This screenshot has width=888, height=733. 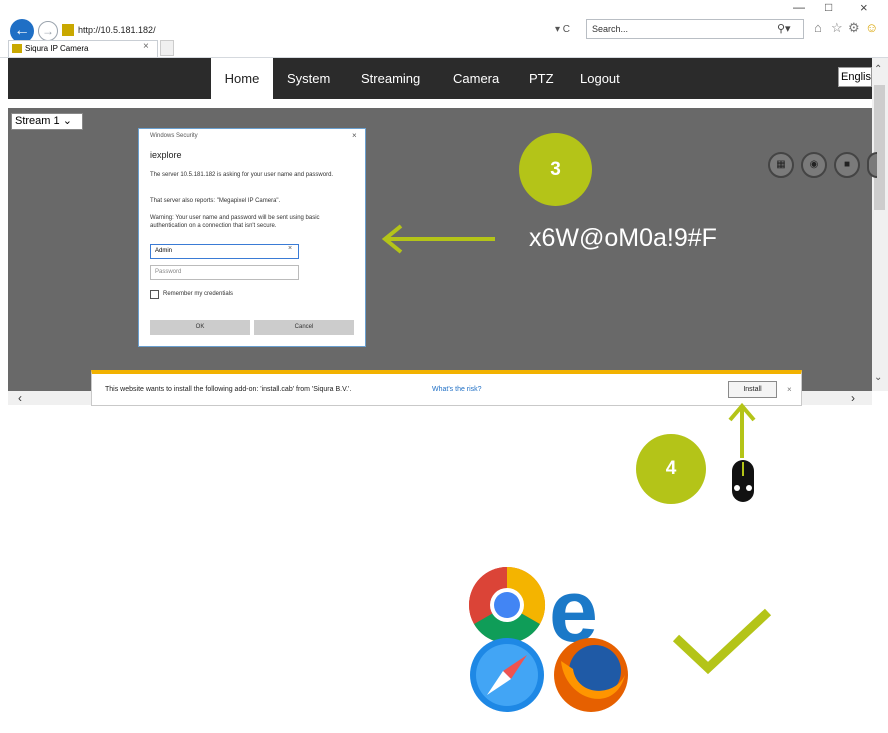 I want to click on safari-icon, so click(x=507, y=675).